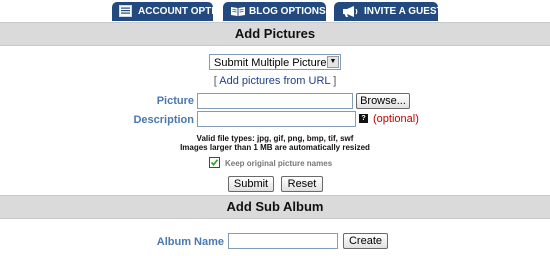 This screenshot has height=256, width=550. Describe the element at coordinates (335, 81) in the screenshot. I see `bracket-close: ]` at that location.